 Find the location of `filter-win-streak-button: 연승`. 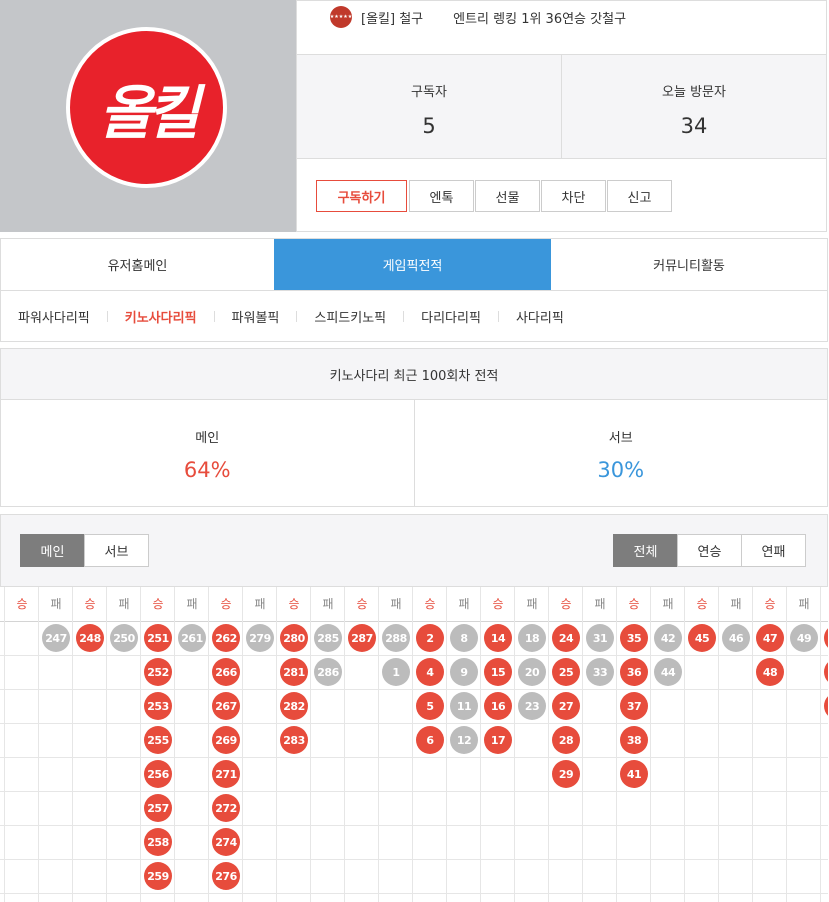

filter-win-streak-button: 연승 is located at coordinates (709, 550).